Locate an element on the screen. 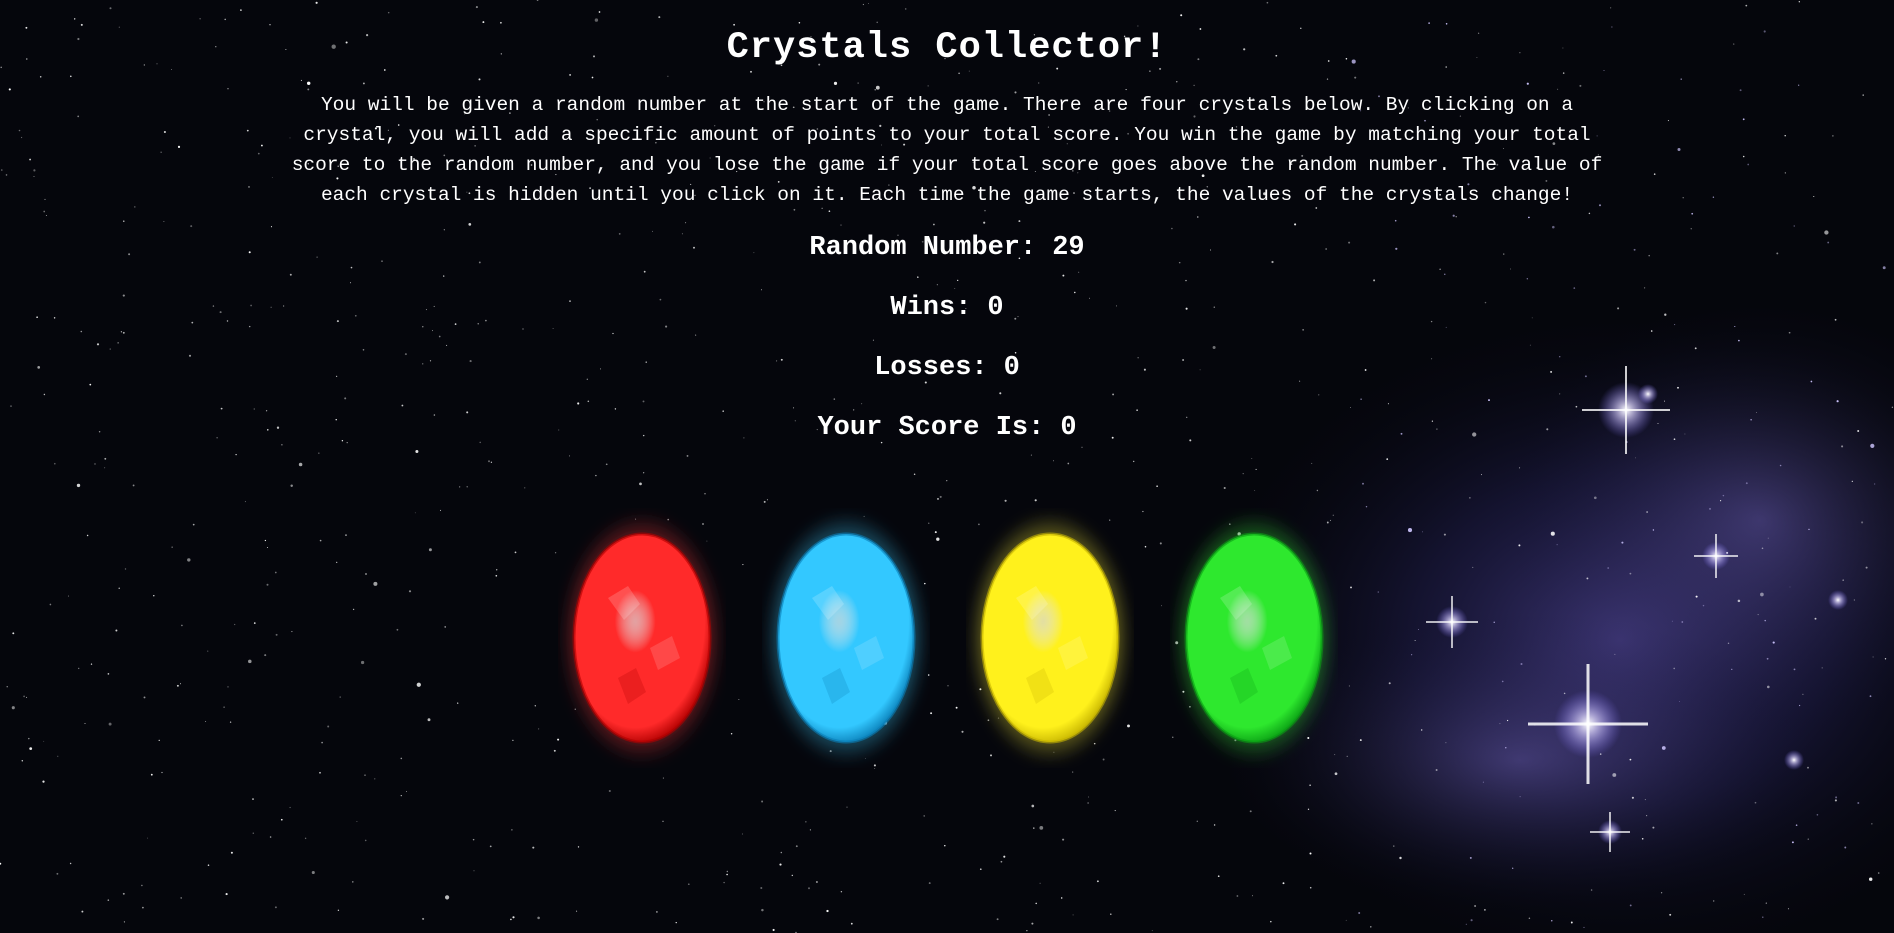 The height and width of the screenshot is (933, 1894). green-crystal-button is located at coordinates (1254, 638).